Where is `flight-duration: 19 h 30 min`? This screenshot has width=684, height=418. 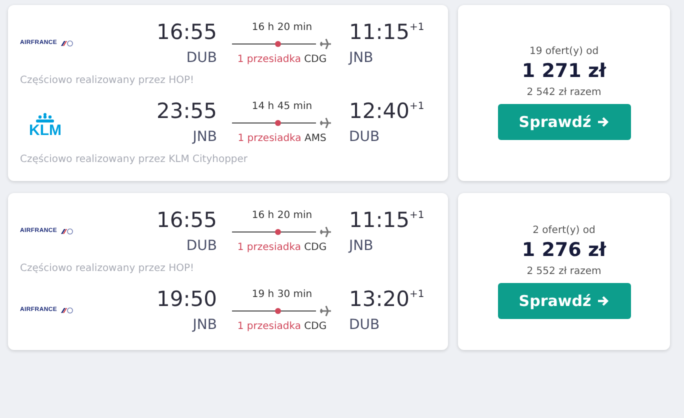 flight-duration: 19 h 30 min is located at coordinates (282, 295).